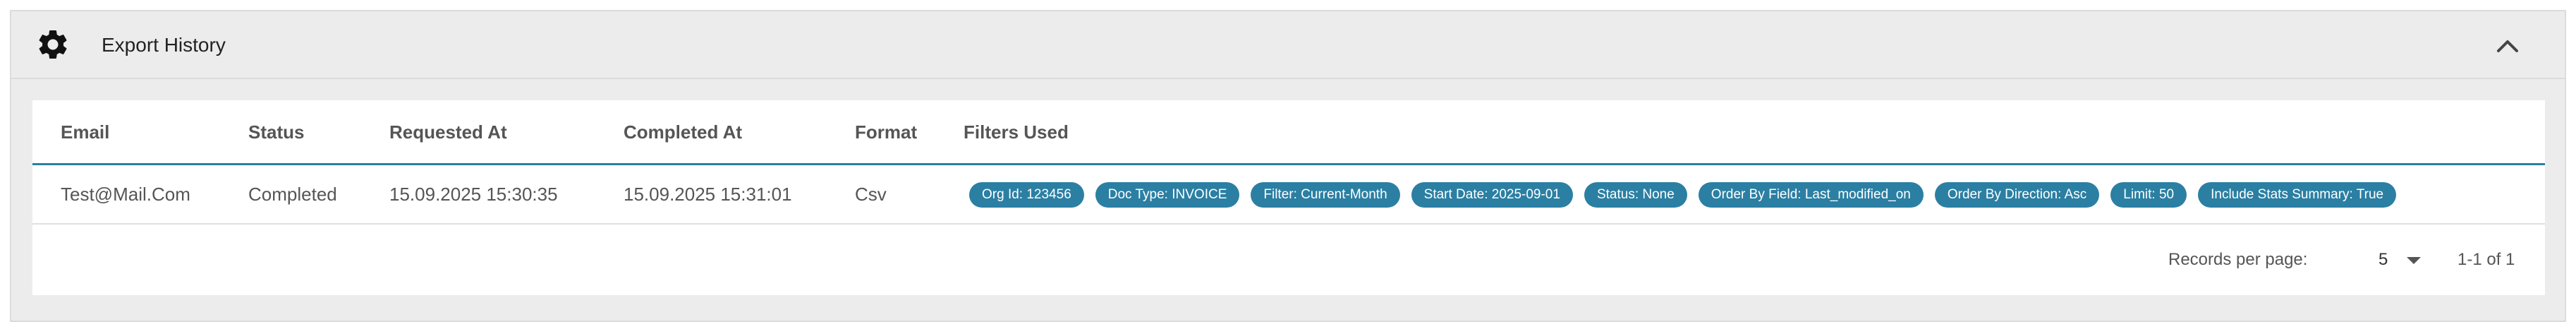  Describe the element at coordinates (708, 194) in the screenshot. I see `cell-completed-at: 15.09.2025 15:31:01` at that location.